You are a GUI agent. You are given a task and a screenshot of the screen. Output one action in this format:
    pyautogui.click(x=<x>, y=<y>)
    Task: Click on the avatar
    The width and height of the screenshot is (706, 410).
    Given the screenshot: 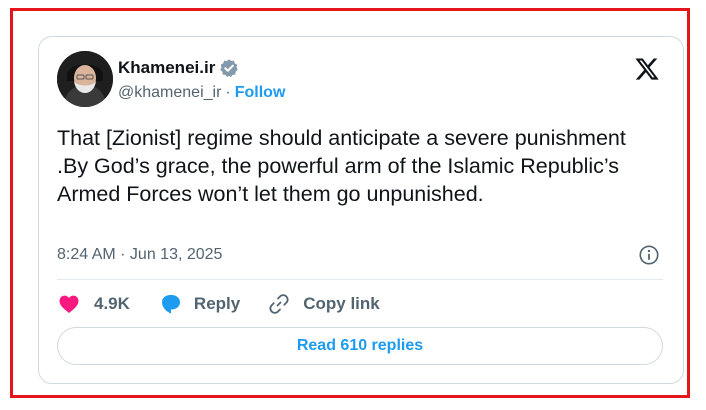 What is the action you would take?
    pyautogui.click(x=85, y=79)
    